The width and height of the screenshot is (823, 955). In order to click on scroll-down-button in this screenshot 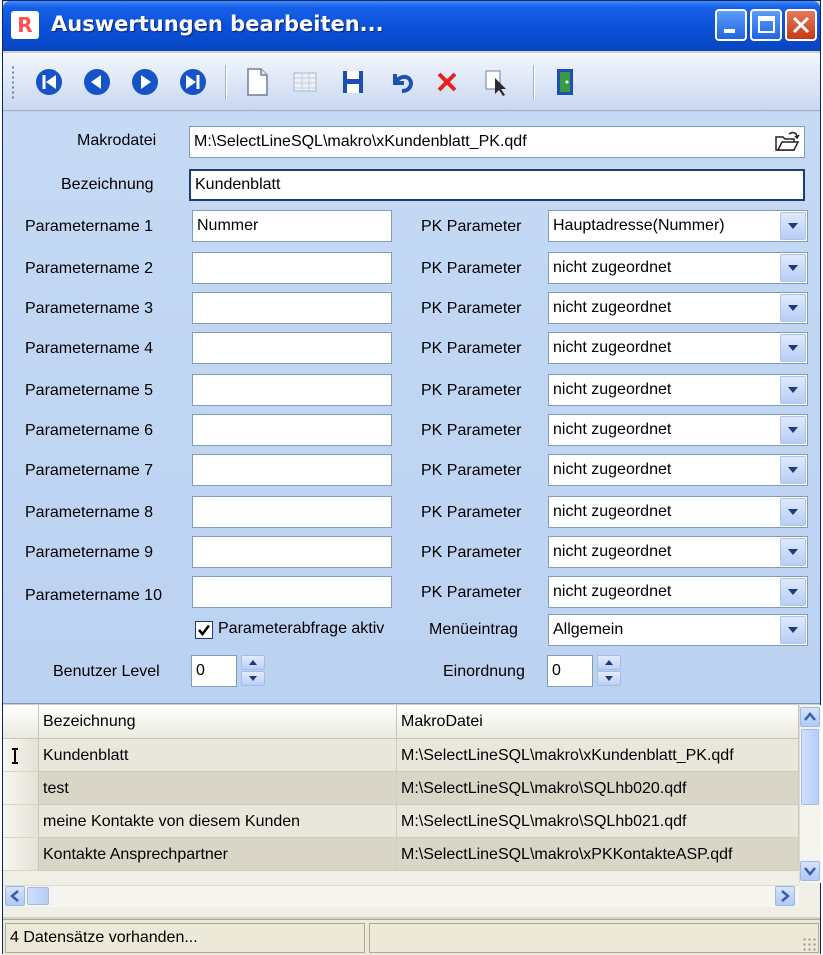, I will do `click(810, 871)`.